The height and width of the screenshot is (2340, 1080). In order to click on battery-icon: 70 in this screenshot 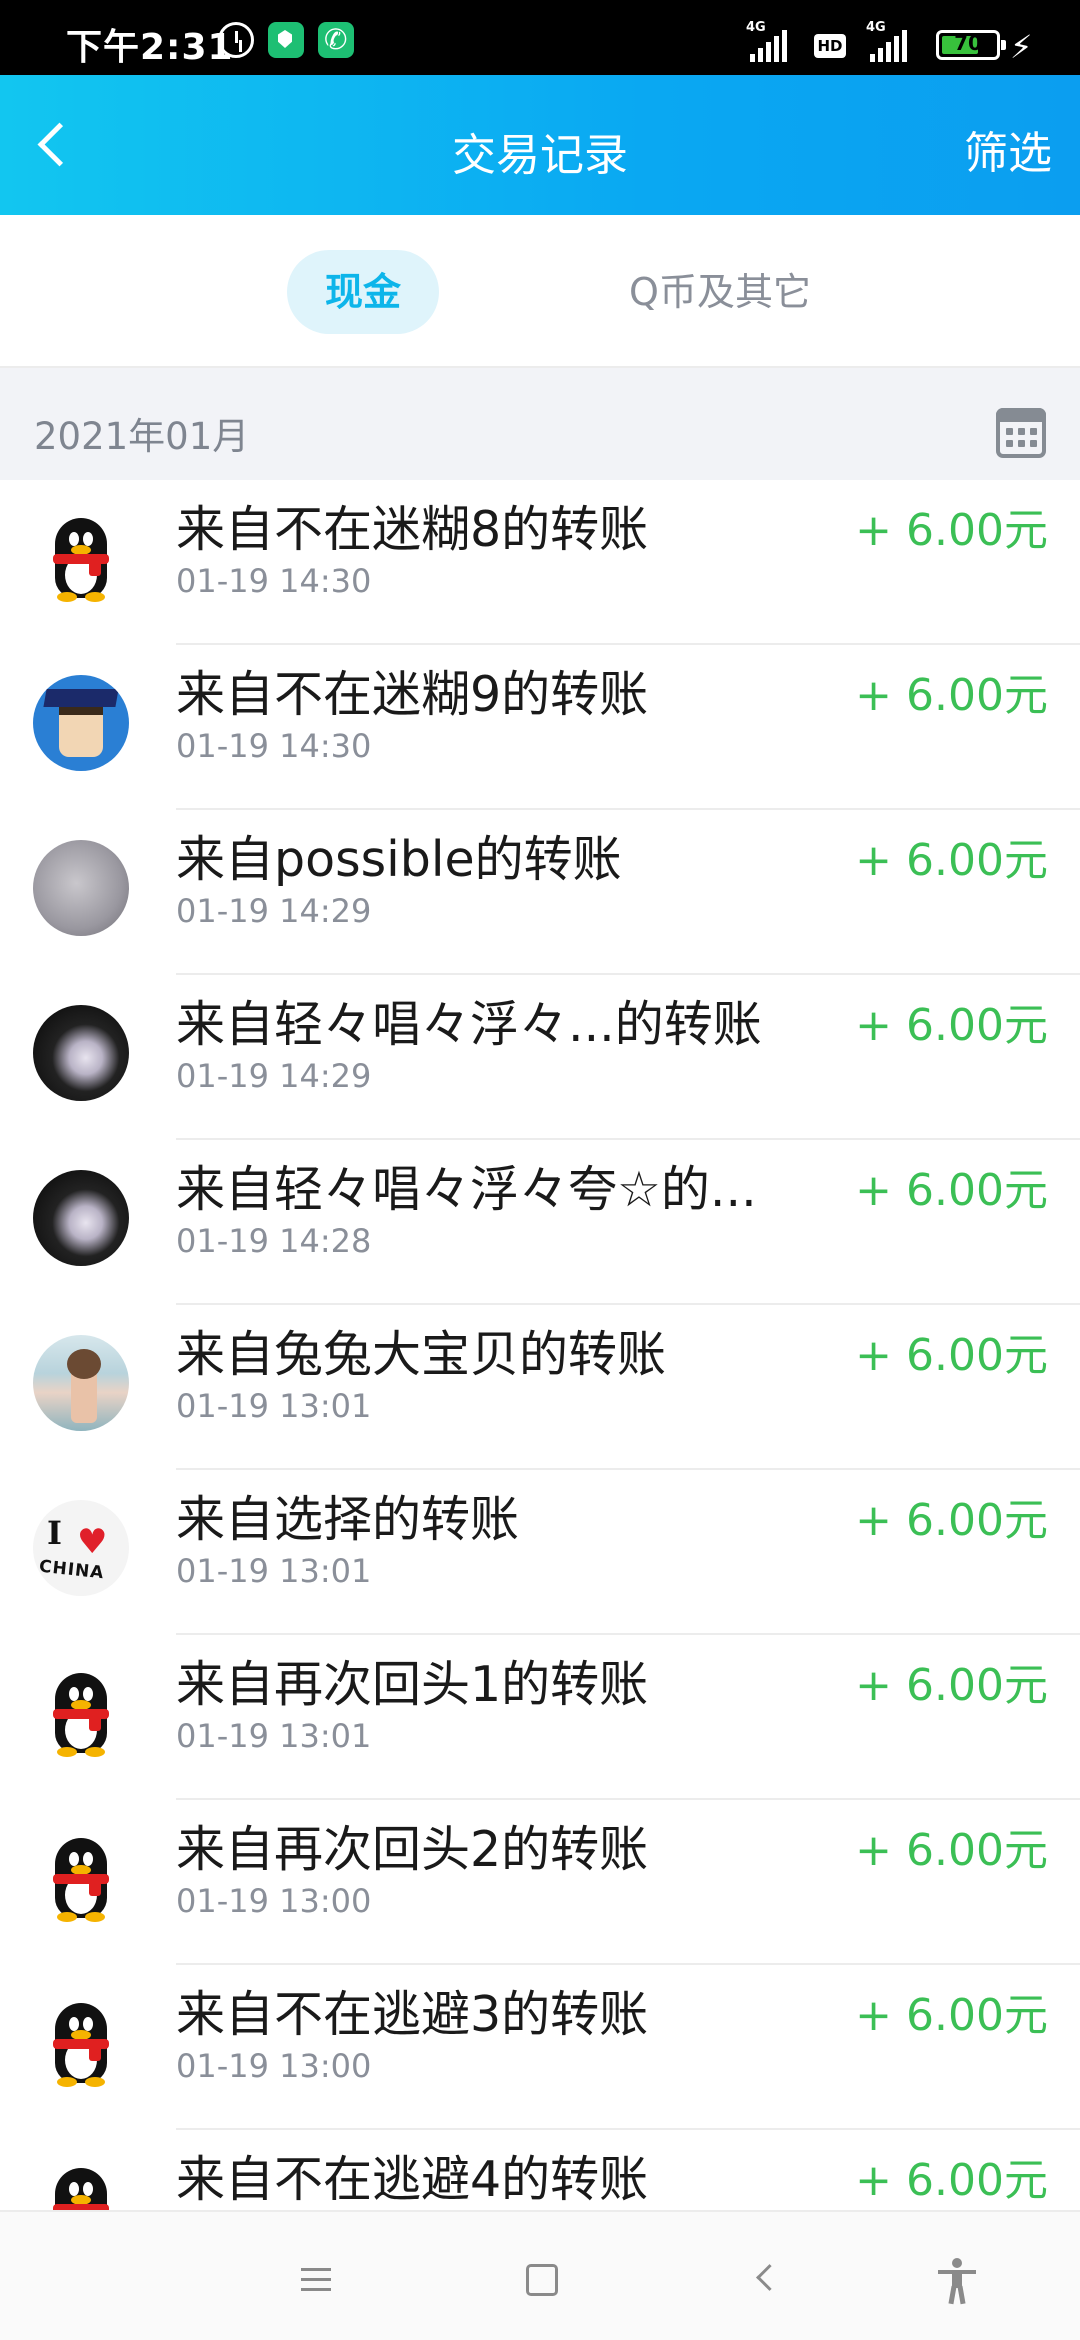, I will do `click(971, 45)`.